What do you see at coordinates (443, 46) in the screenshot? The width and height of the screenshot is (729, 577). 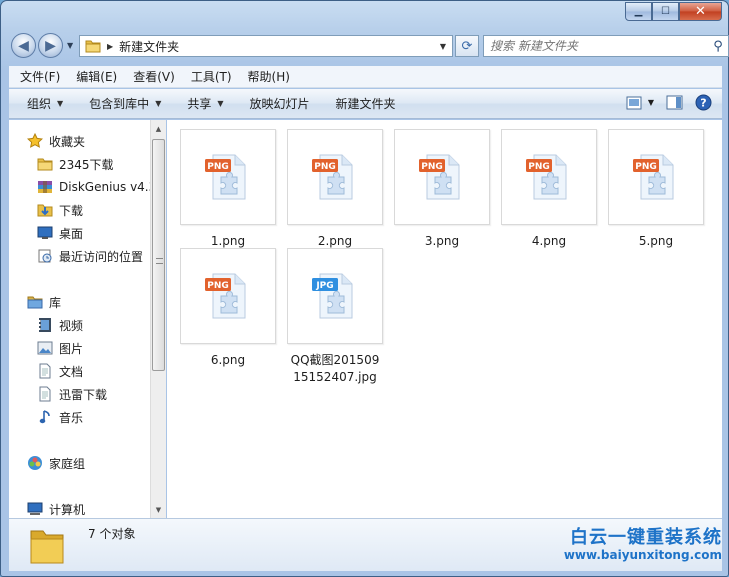 I see `address-history-dropdown: ▼` at bounding box center [443, 46].